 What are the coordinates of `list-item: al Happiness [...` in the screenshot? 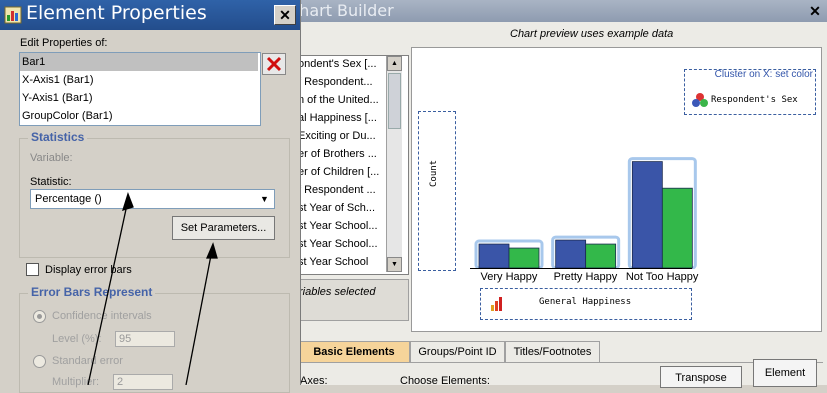 It's located at (347, 120).